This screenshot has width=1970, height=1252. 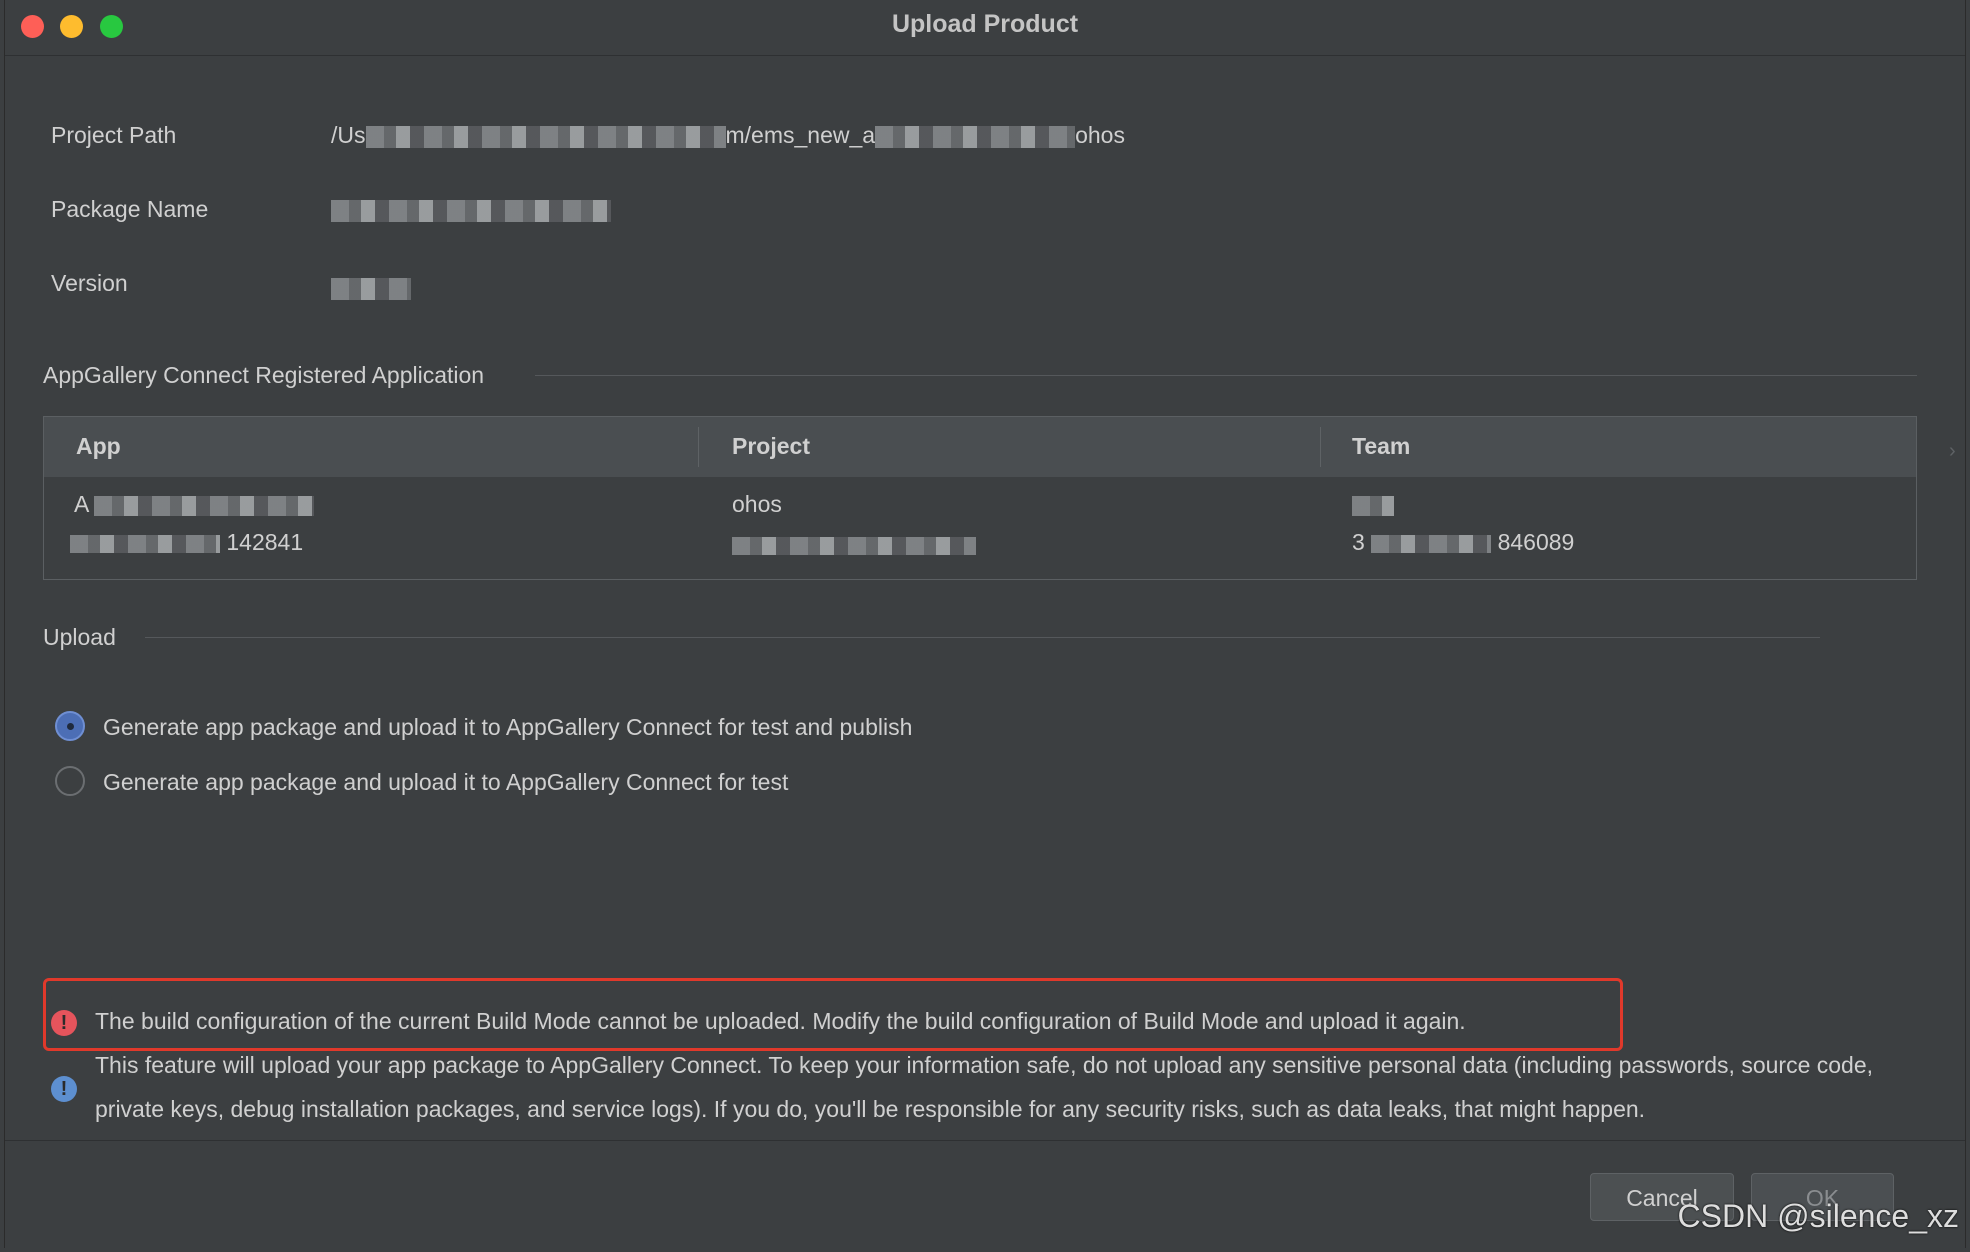 I want to click on package-name-value, so click(x=471, y=209).